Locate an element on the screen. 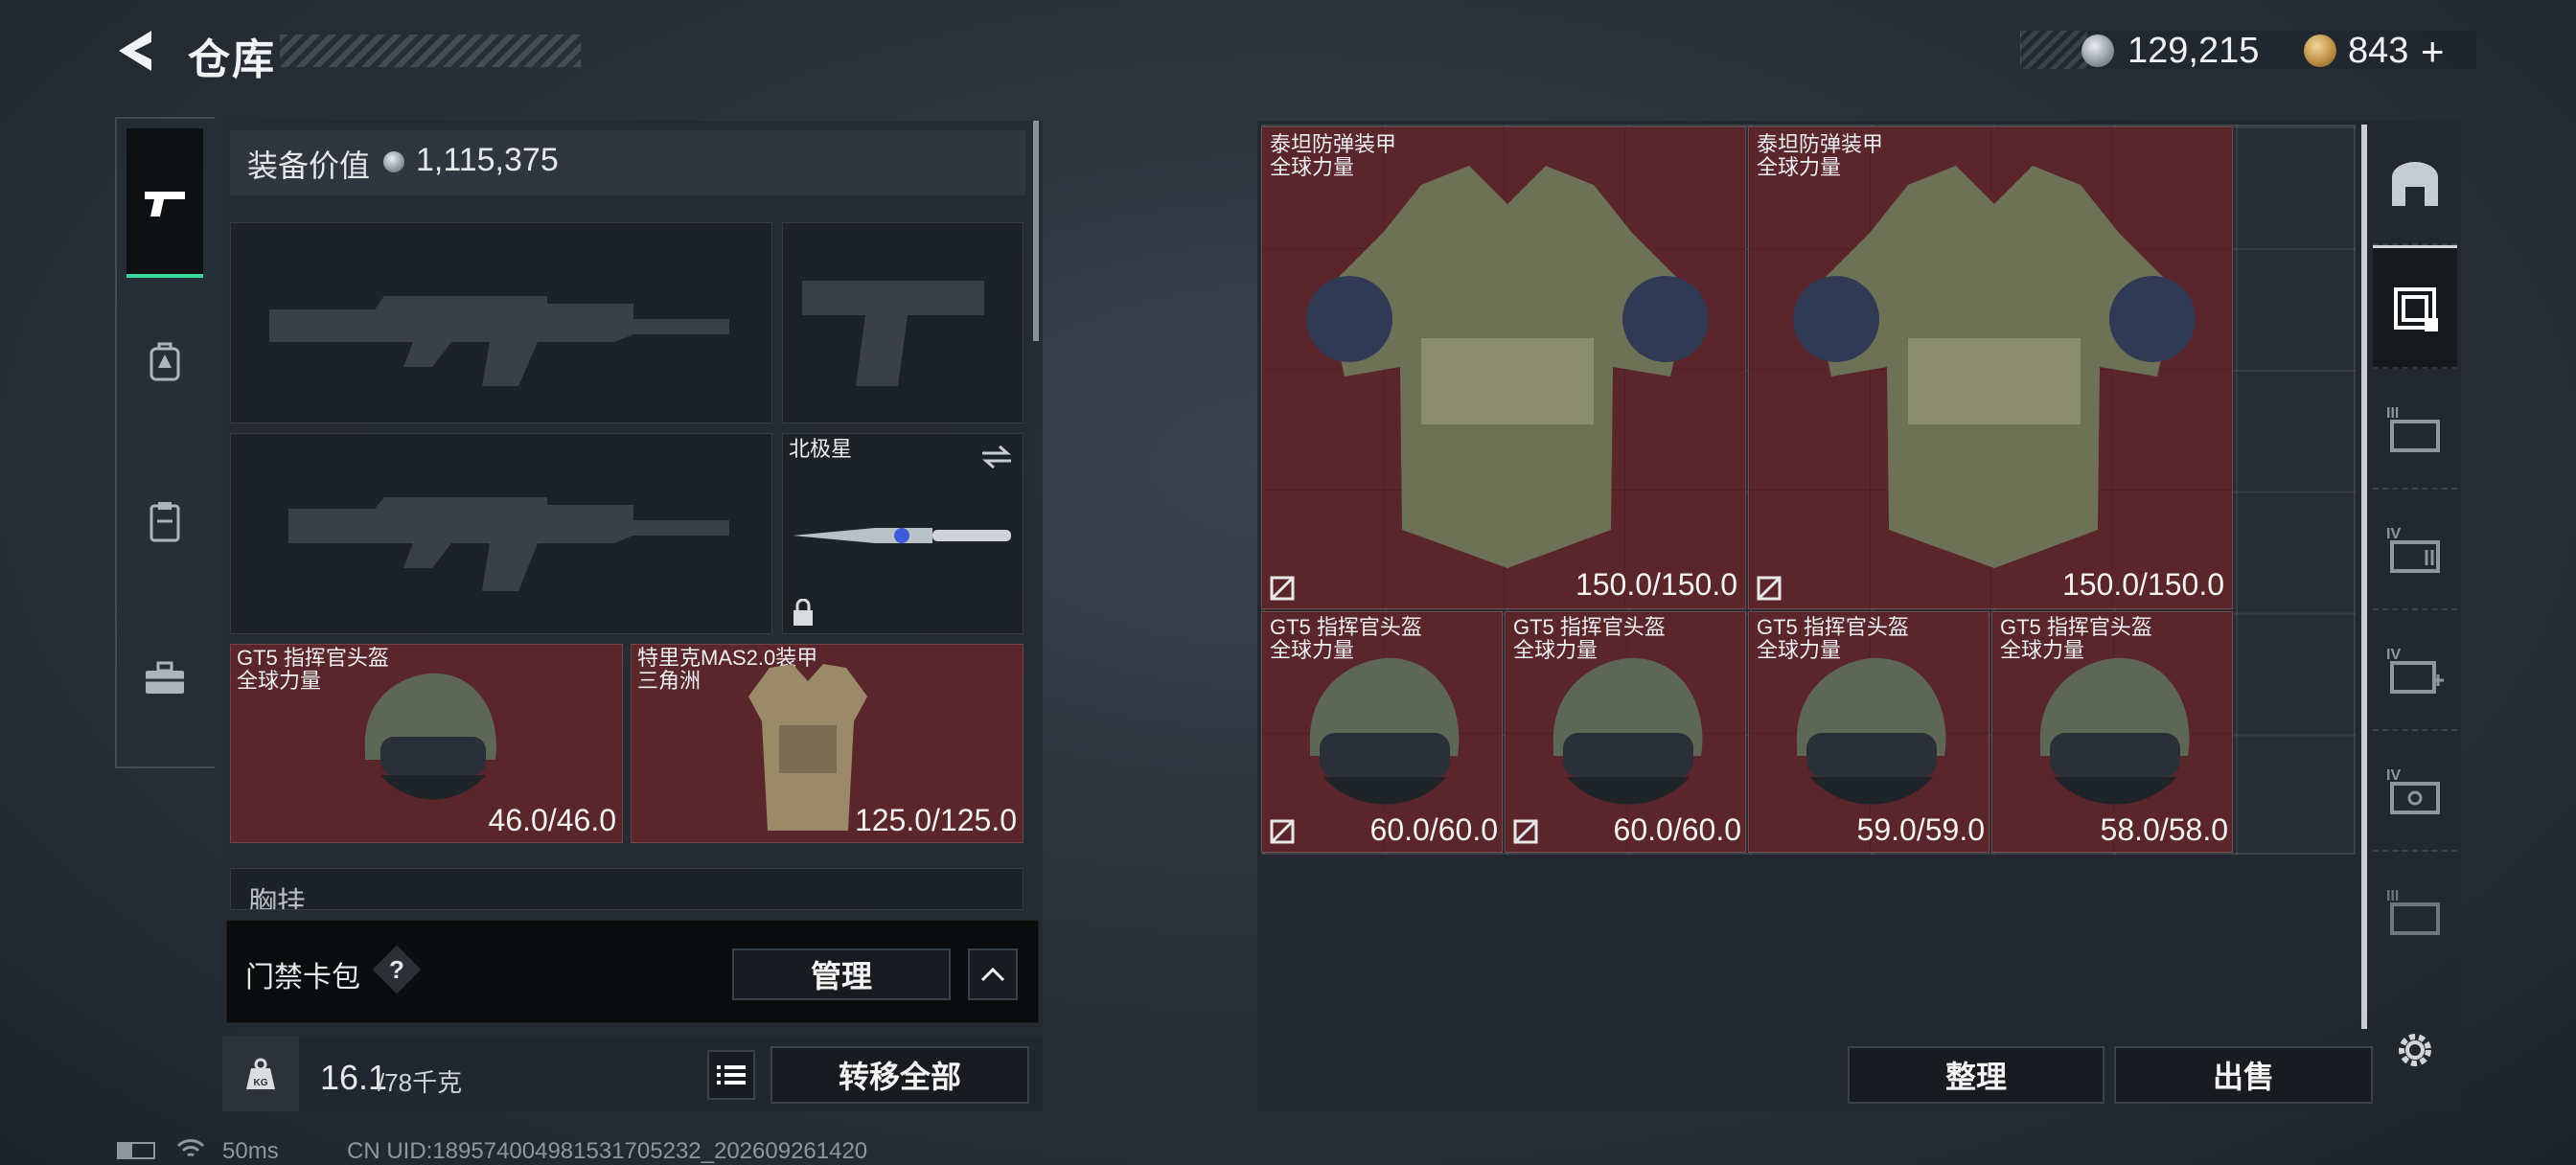 Image resolution: width=2576 pixels, height=1165 pixels. back-arrow-icon is located at coordinates (135, 51).